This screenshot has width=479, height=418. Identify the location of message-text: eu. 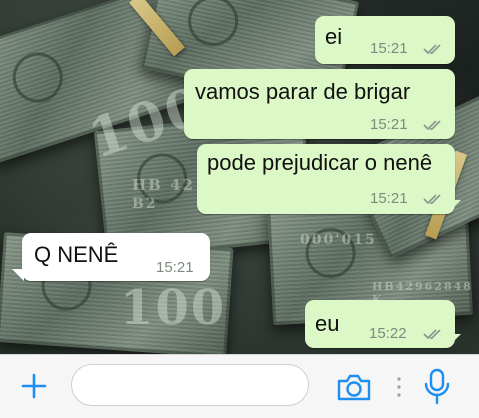
(327, 323).